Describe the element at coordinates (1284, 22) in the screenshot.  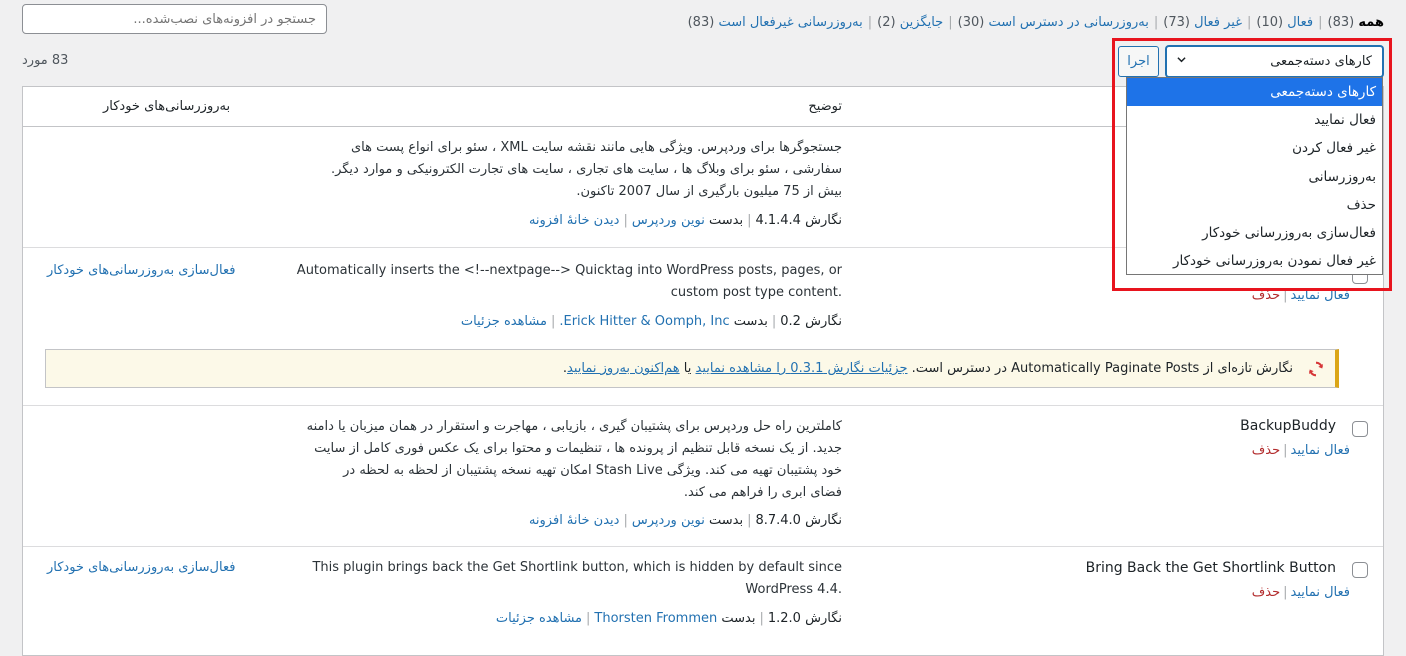
I see `filter-active: فعال (10)` at that location.